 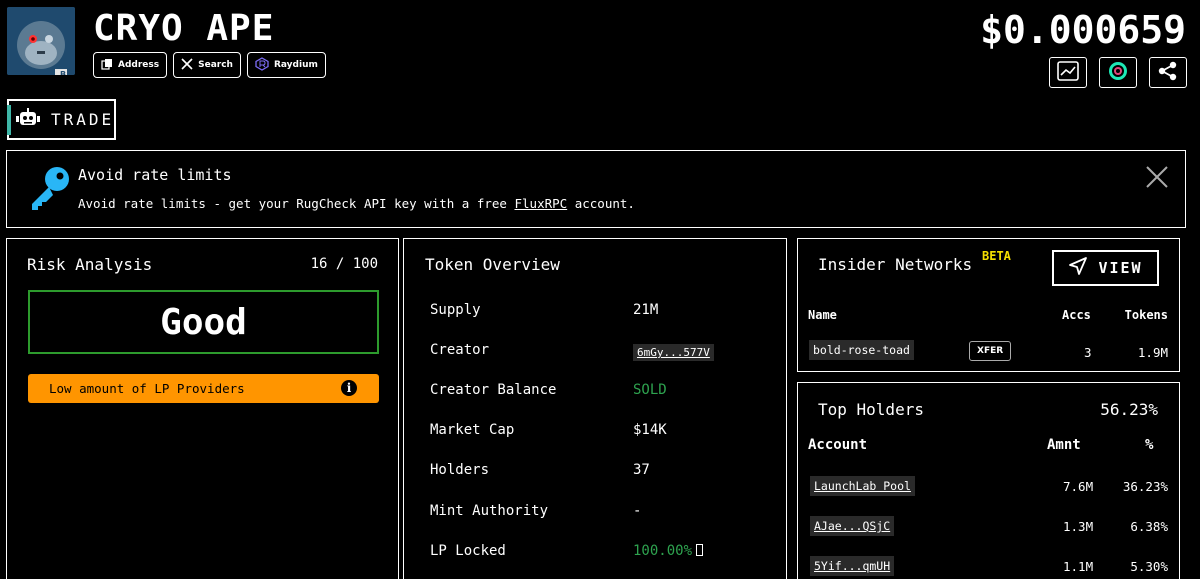 I want to click on address-button-label: Address, so click(x=139, y=65).